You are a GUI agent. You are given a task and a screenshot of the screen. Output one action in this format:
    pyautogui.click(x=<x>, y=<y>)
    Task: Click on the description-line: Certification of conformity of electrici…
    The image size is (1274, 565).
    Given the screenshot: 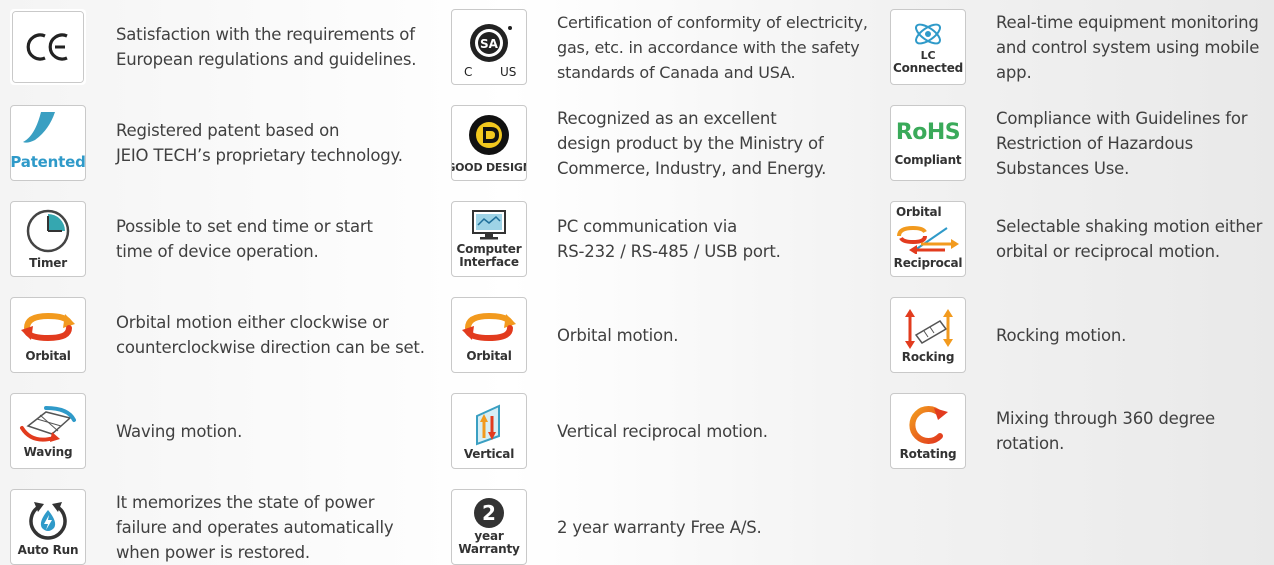 What is the action you would take?
    pyautogui.click(x=712, y=22)
    